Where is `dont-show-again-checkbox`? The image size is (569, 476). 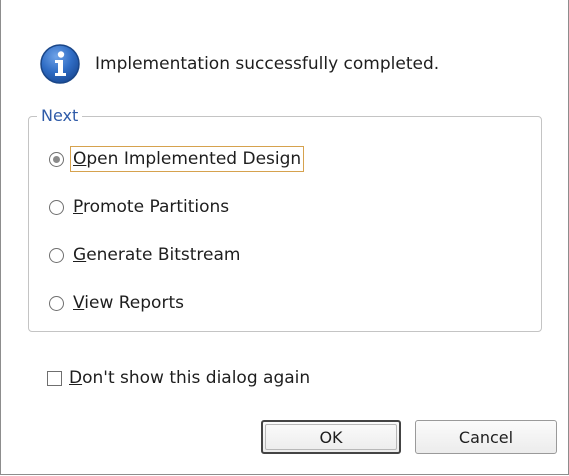 dont-show-again-checkbox is located at coordinates (54, 378).